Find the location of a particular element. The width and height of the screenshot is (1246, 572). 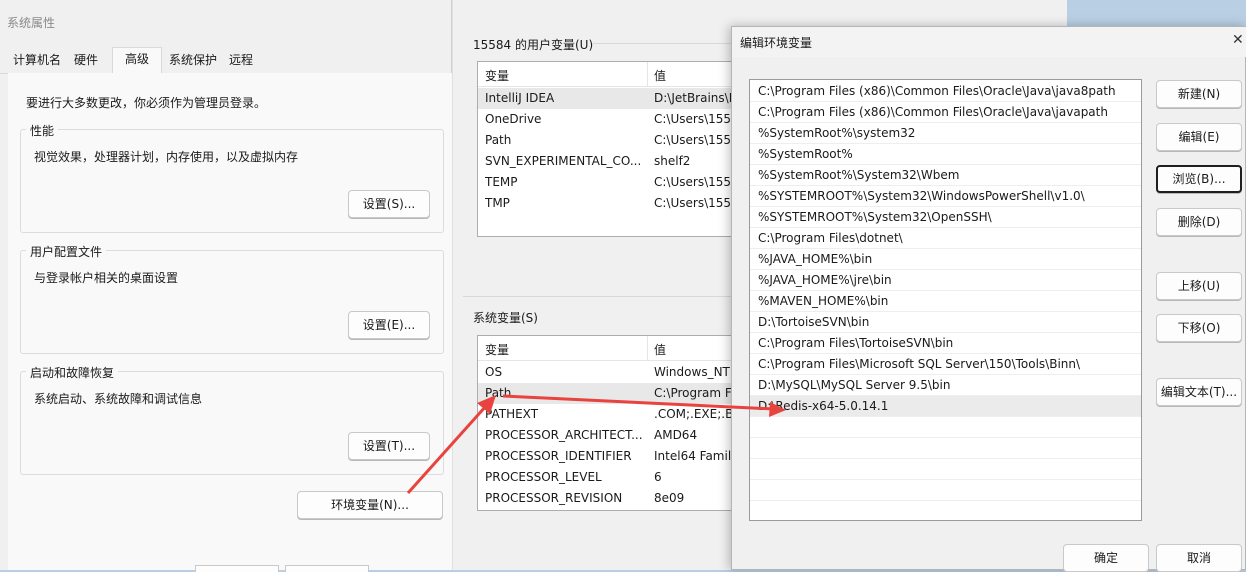

path-entry: %SystemRoot%\System32\Wbem is located at coordinates (945, 175).